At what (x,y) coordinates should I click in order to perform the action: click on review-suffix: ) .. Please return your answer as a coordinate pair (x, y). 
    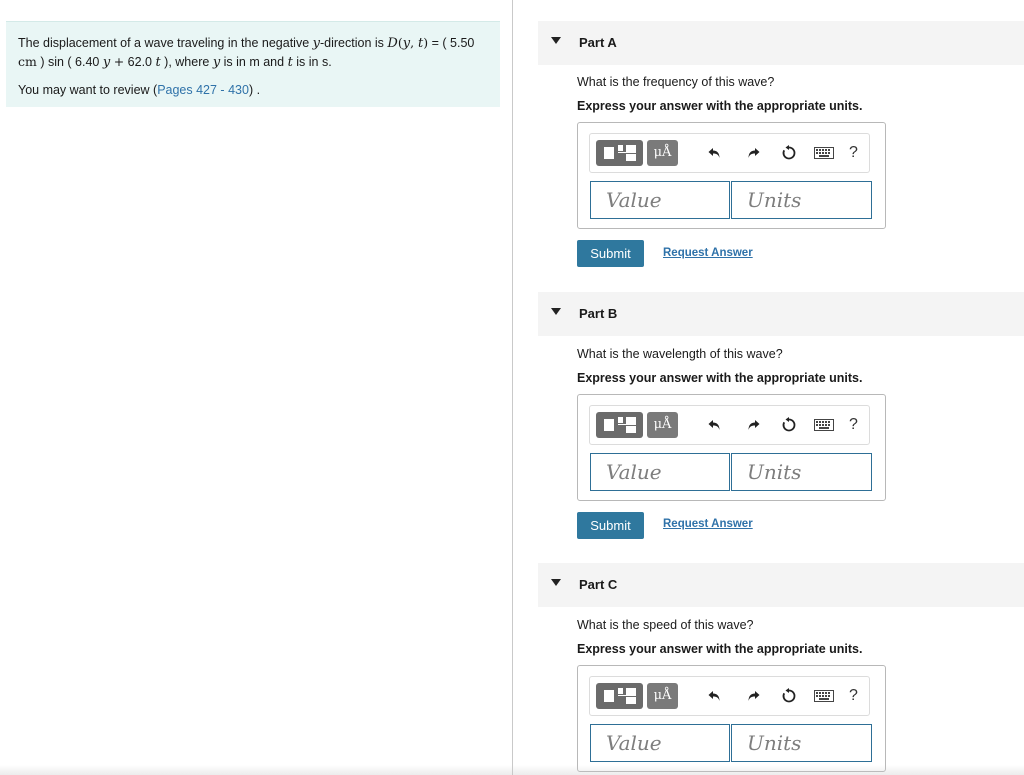
    Looking at the image, I should click on (254, 90).